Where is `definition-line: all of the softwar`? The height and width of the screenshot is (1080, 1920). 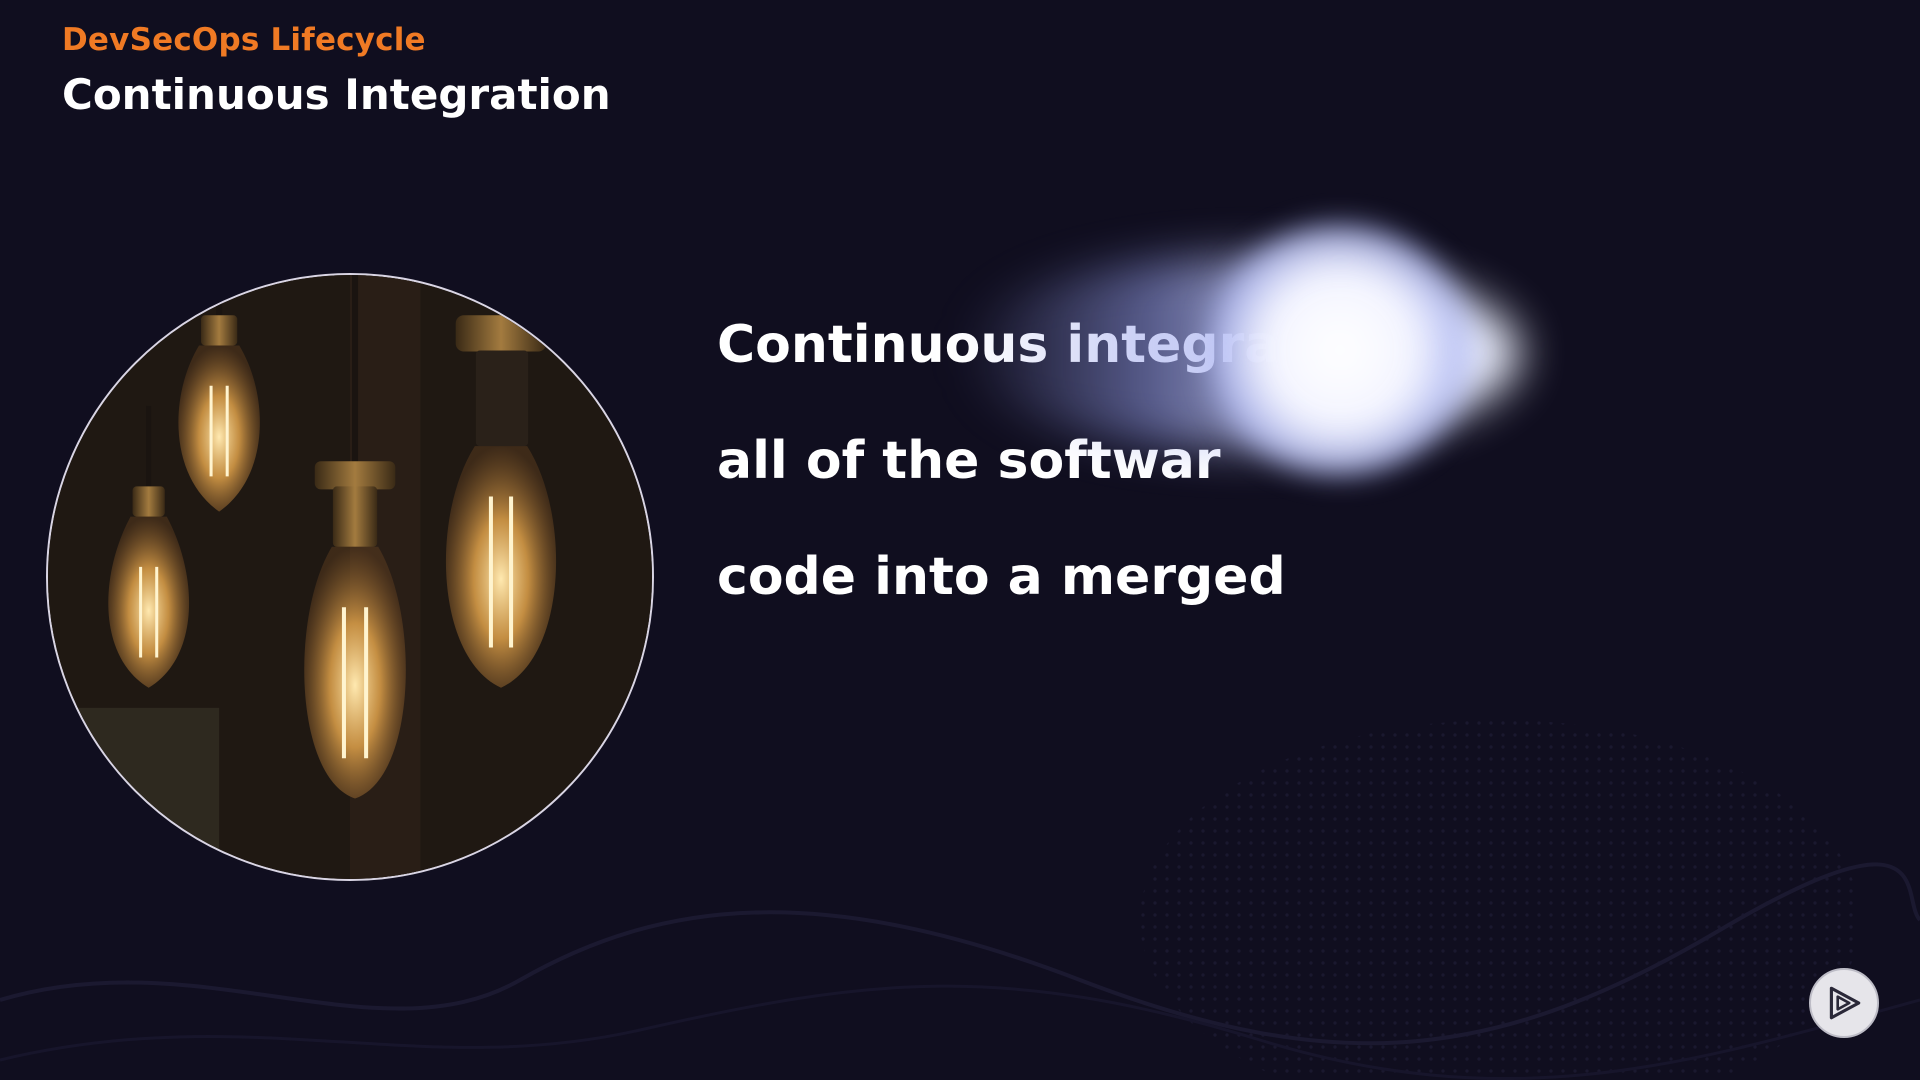 definition-line: all of the softwar is located at coordinates (969, 461).